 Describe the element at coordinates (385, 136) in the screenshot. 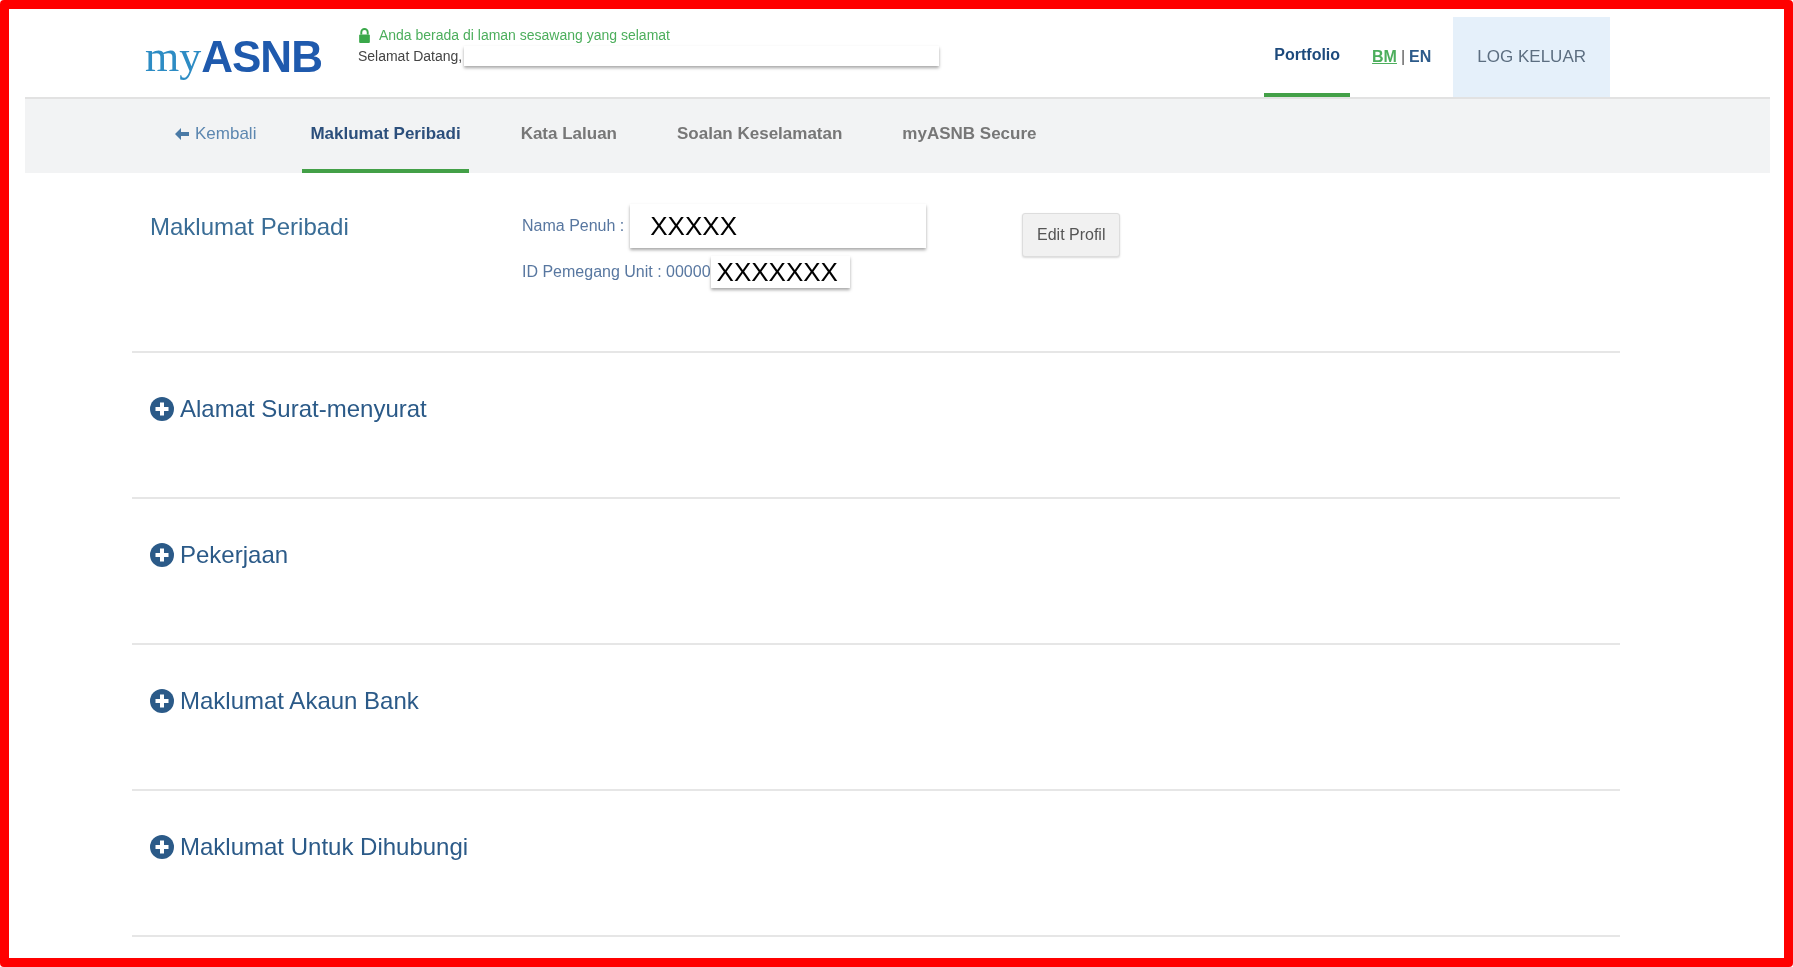

I see `tab: Maklumat Peribadi` at that location.